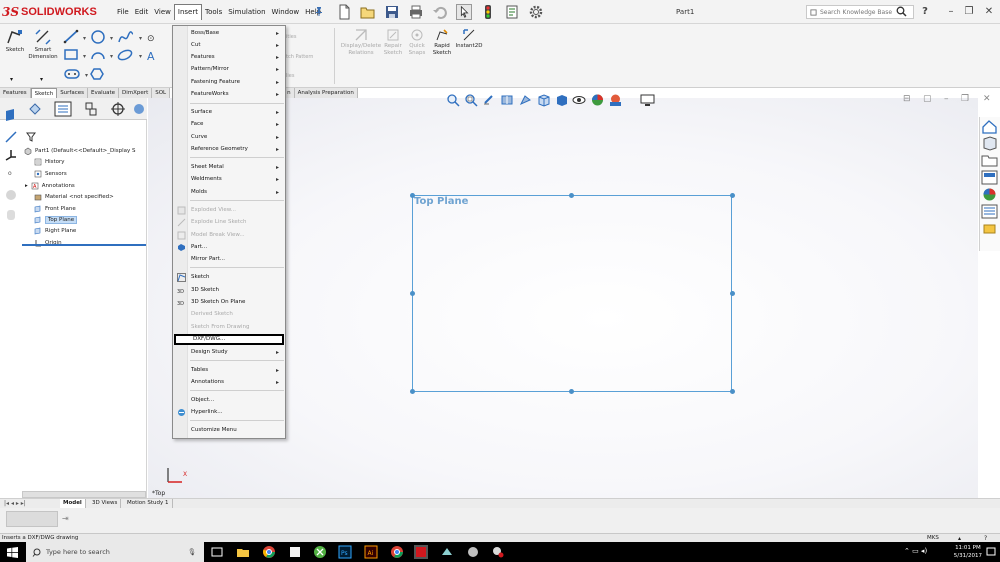  Describe the element at coordinates (151, 56) in the screenshot. I see `text-tool-icon: A` at that location.